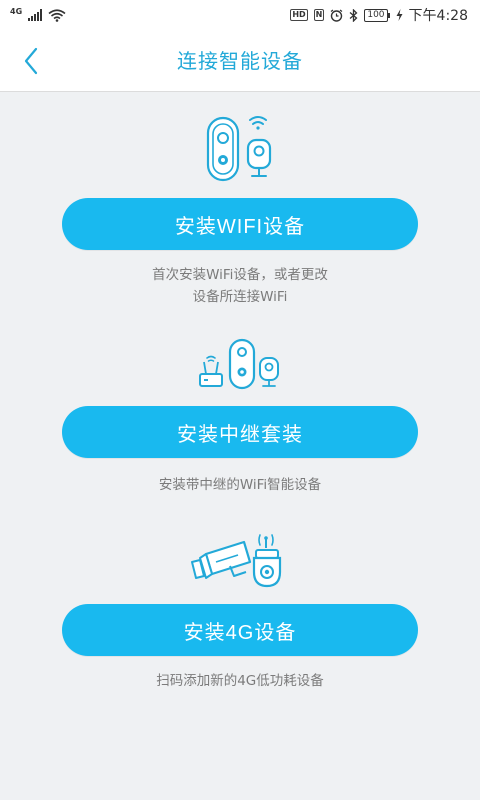  What do you see at coordinates (319, 15) in the screenshot?
I see `nfc-badge-icon: N` at bounding box center [319, 15].